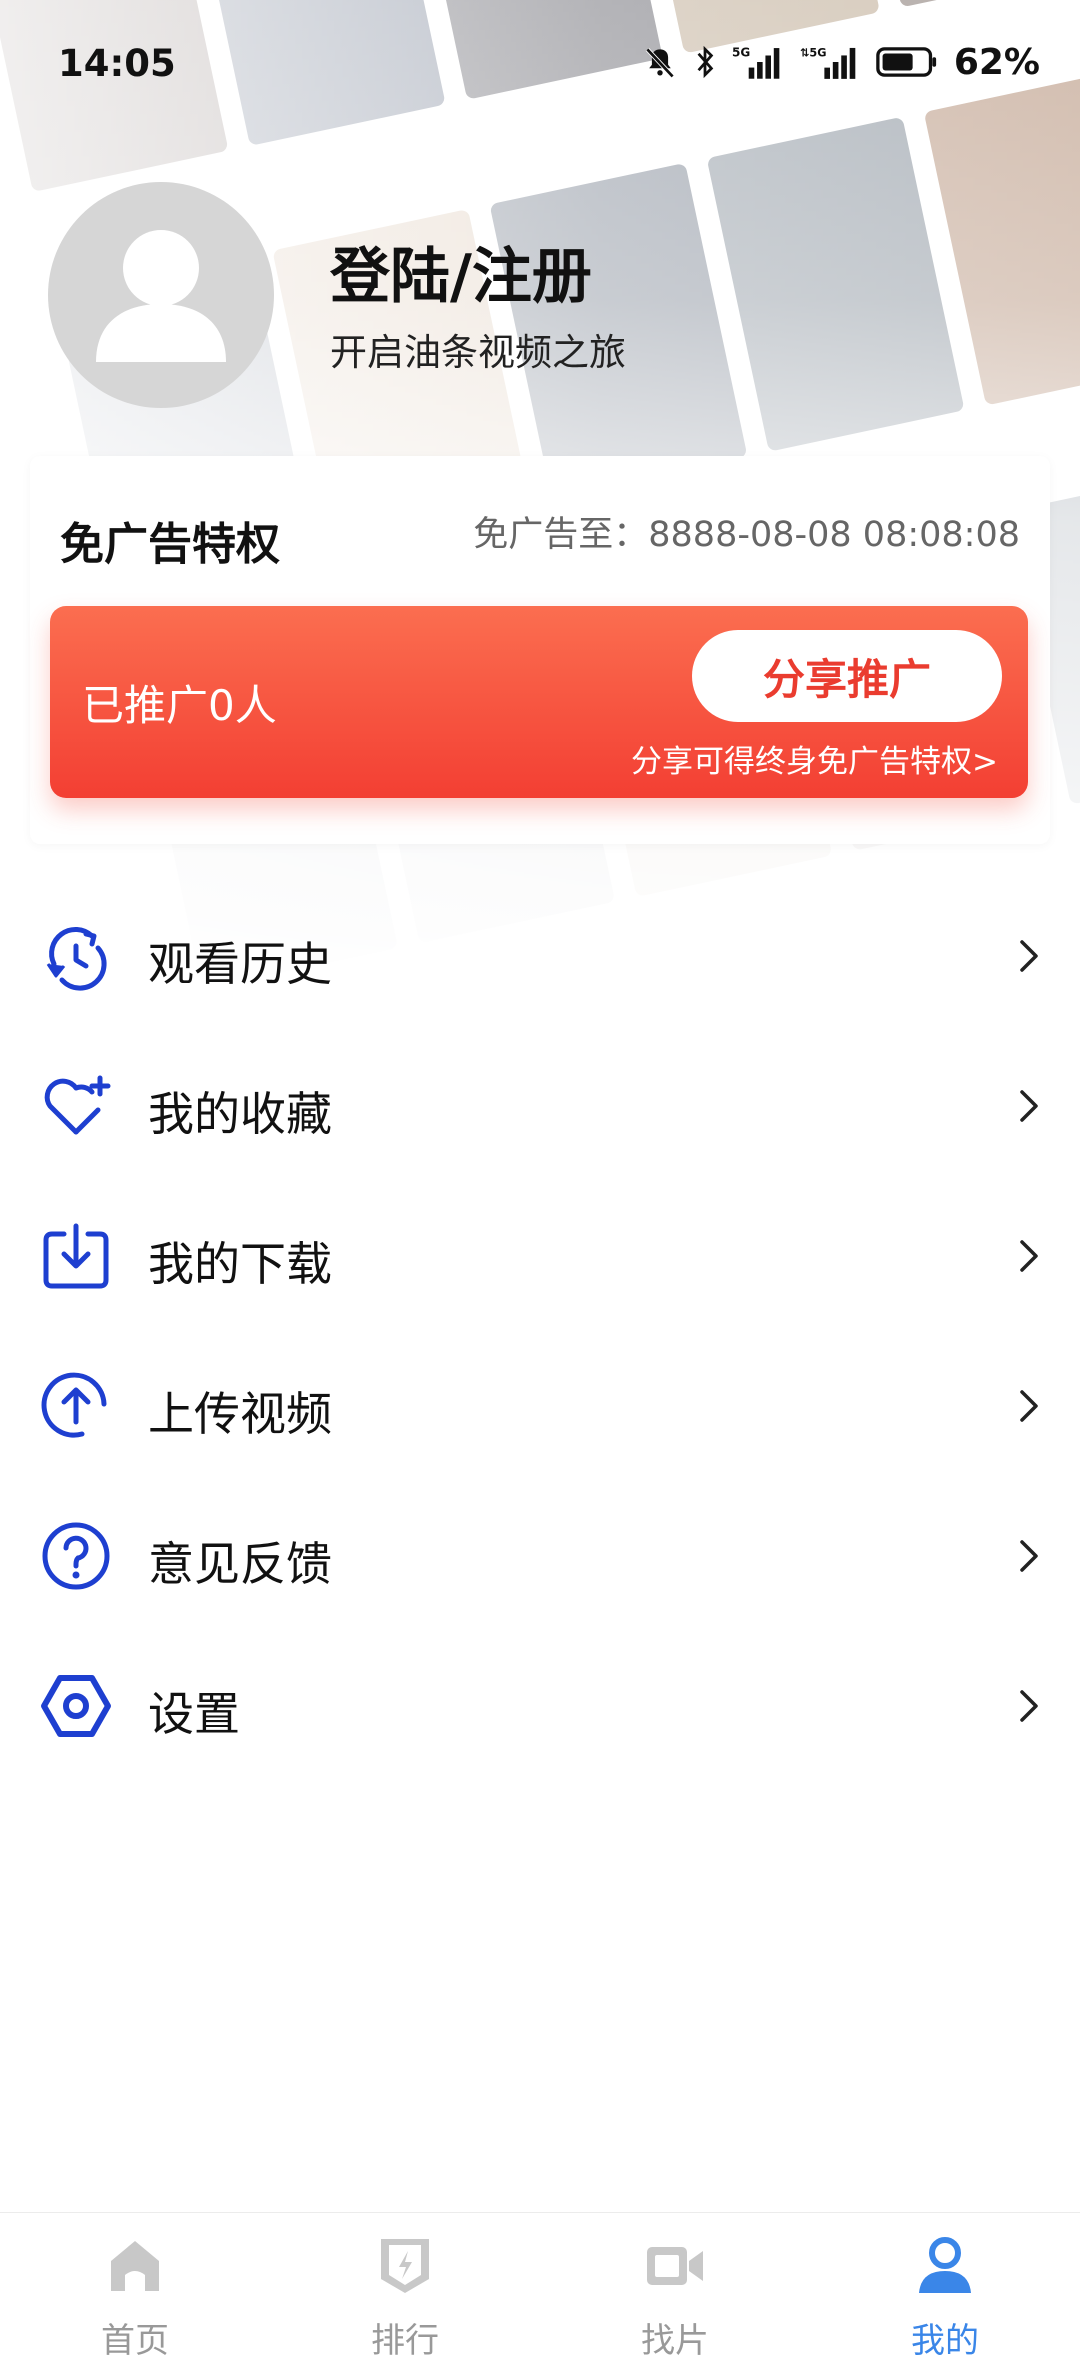  What do you see at coordinates (540, 955) in the screenshot?
I see `menu-item-history: 观看历史` at bounding box center [540, 955].